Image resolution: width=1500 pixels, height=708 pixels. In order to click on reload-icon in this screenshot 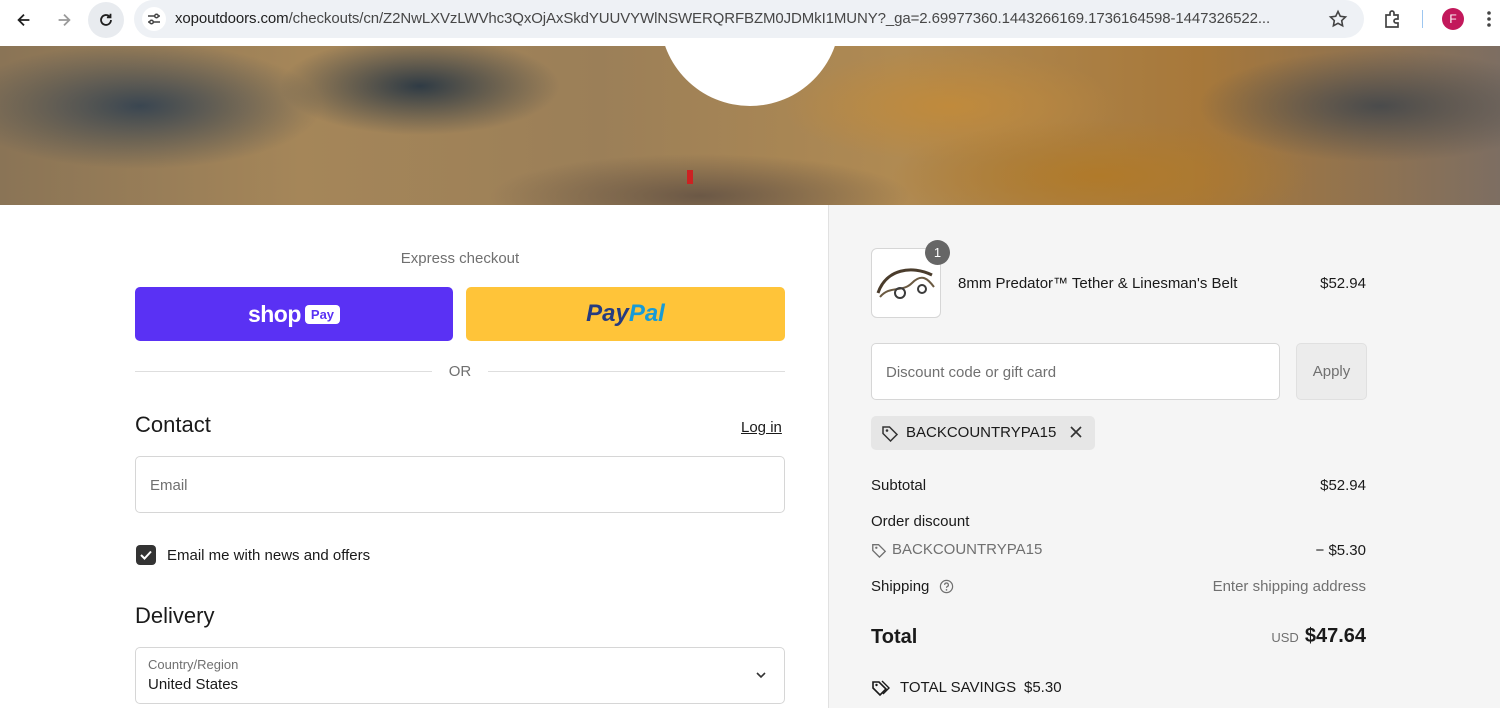, I will do `click(106, 19)`.